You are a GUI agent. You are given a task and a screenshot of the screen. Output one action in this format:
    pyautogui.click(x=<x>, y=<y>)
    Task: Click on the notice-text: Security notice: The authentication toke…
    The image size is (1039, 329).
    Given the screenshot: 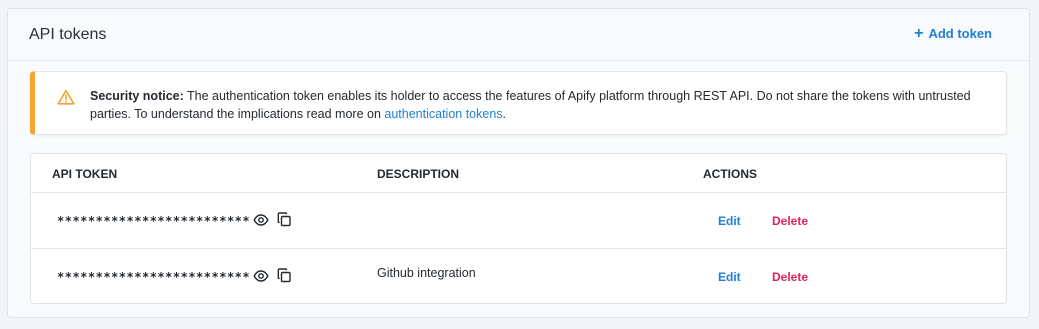 What is the action you would take?
    pyautogui.click(x=533, y=105)
    